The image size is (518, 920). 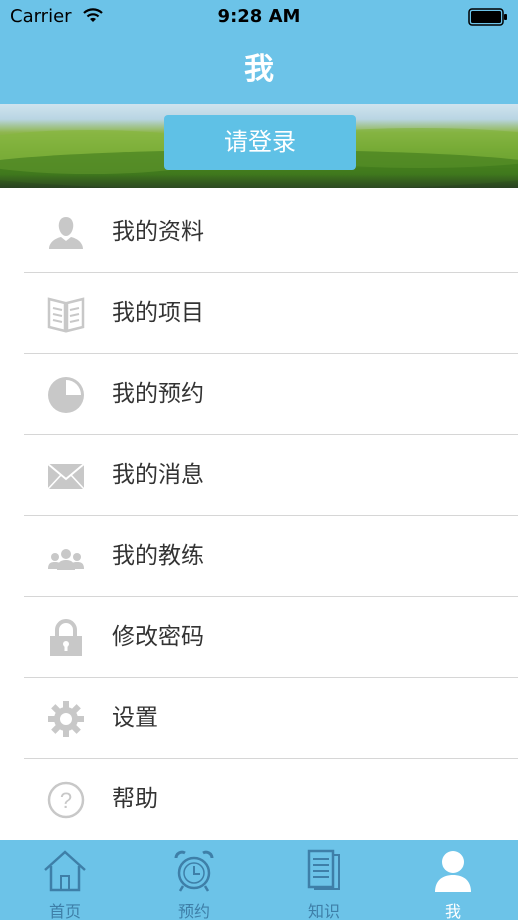 I want to click on menu-item-change-password: 修改密码, so click(x=259, y=637).